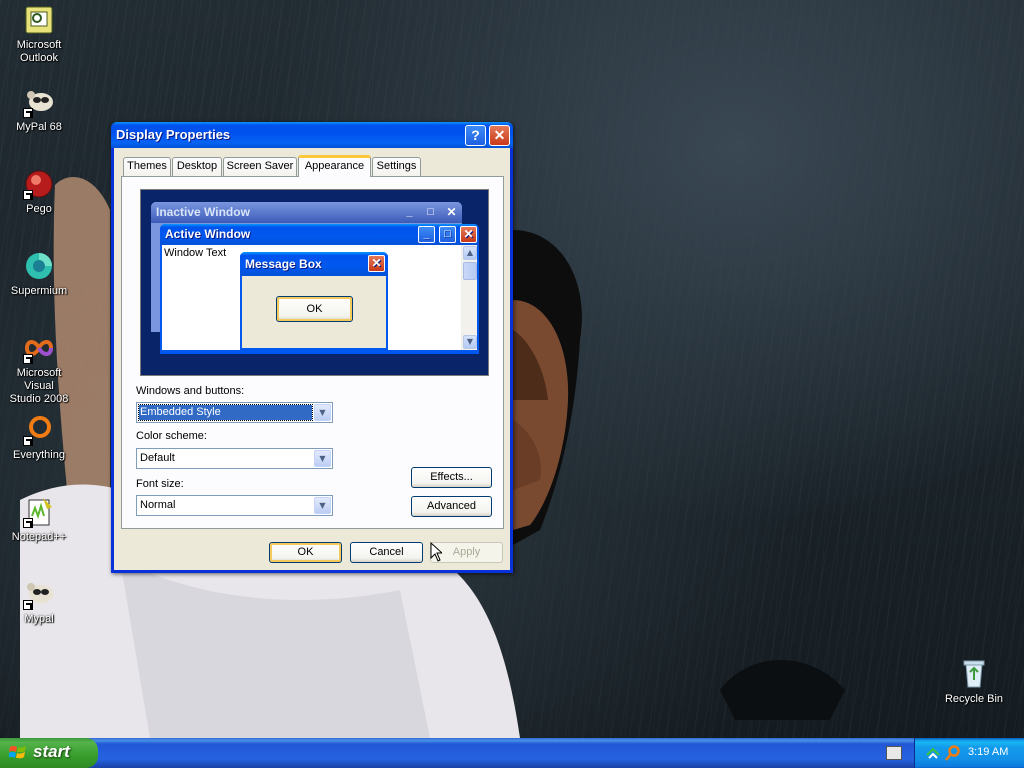 This screenshot has width=1024, height=768. Describe the element at coordinates (171, 436) in the screenshot. I see `color-scheme-label: Color scheme:` at that location.